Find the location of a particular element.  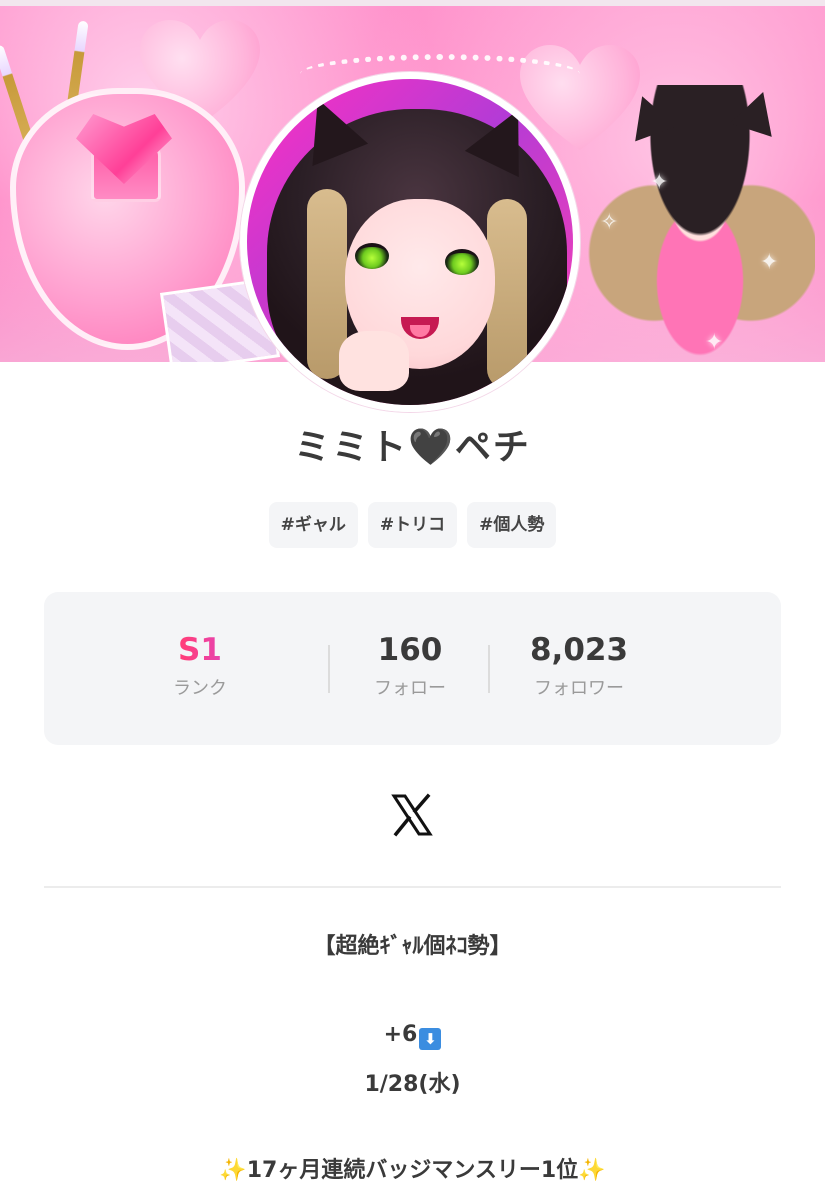

bio-rank-change: +6 is located at coordinates (400, 1034).